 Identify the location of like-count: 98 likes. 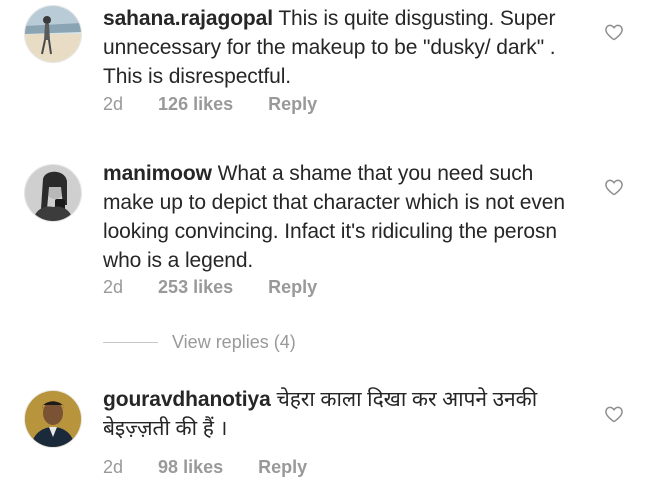
(190, 467).